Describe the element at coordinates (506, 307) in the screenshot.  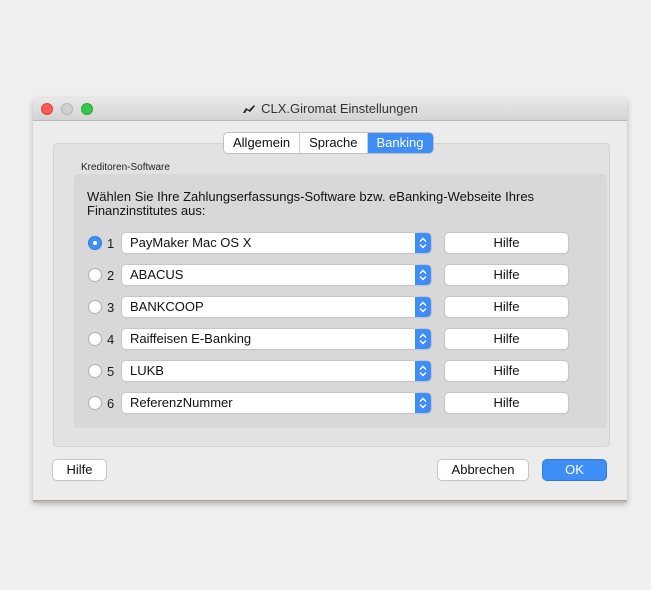
I see `help-button-3: Hilfe` at that location.